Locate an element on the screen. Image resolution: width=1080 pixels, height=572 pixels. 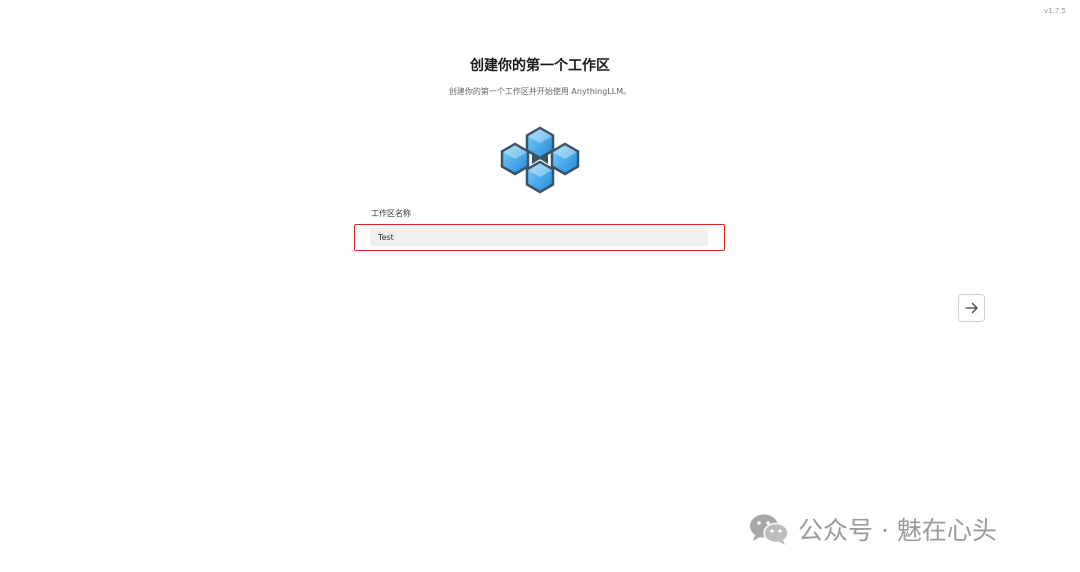
workspace-name-label: 工作区名称 is located at coordinates (391, 213).